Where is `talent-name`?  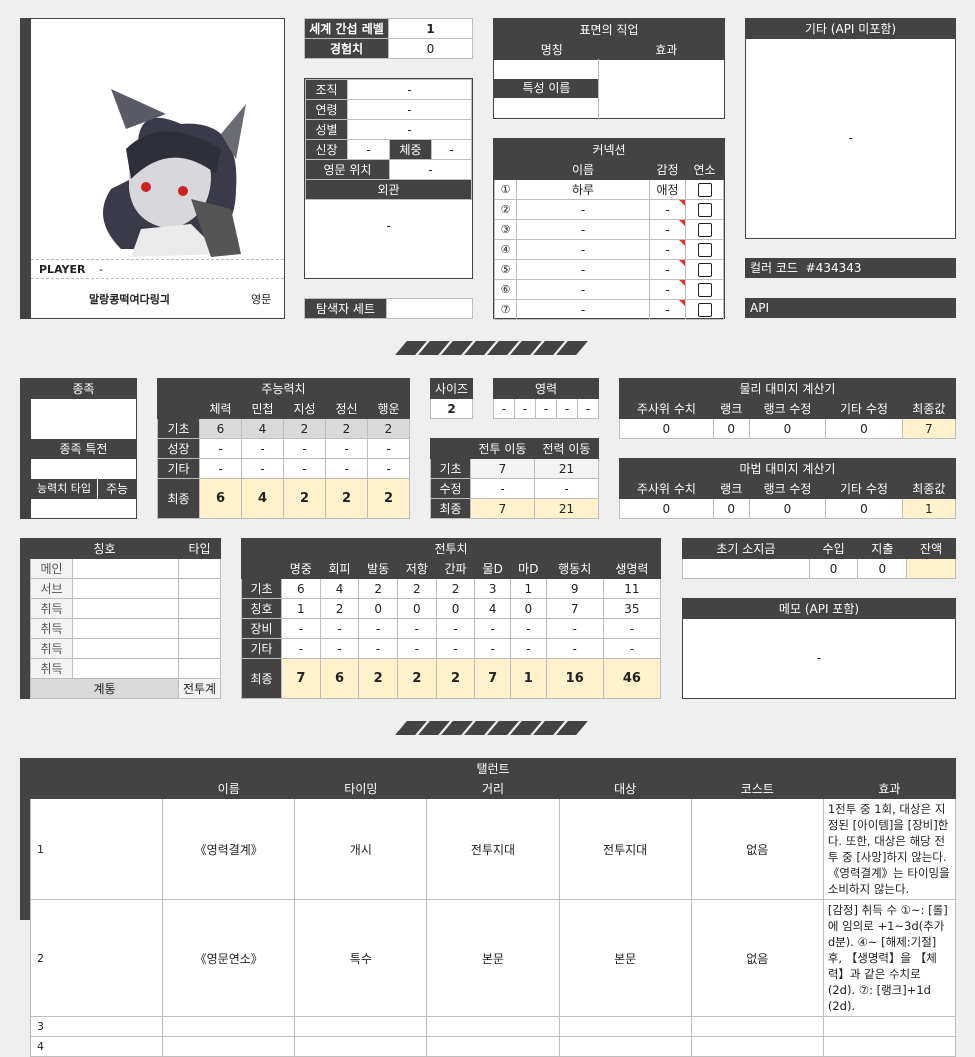 talent-name is located at coordinates (229, 1046).